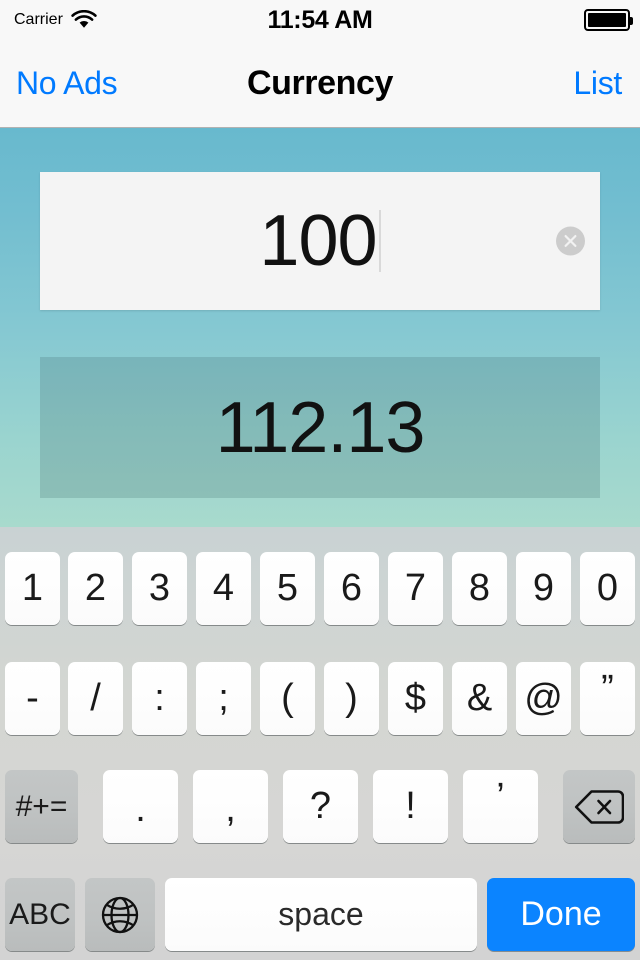 The image size is (640, 960). I want to click on key-paren-open: (, so click(287, 698).